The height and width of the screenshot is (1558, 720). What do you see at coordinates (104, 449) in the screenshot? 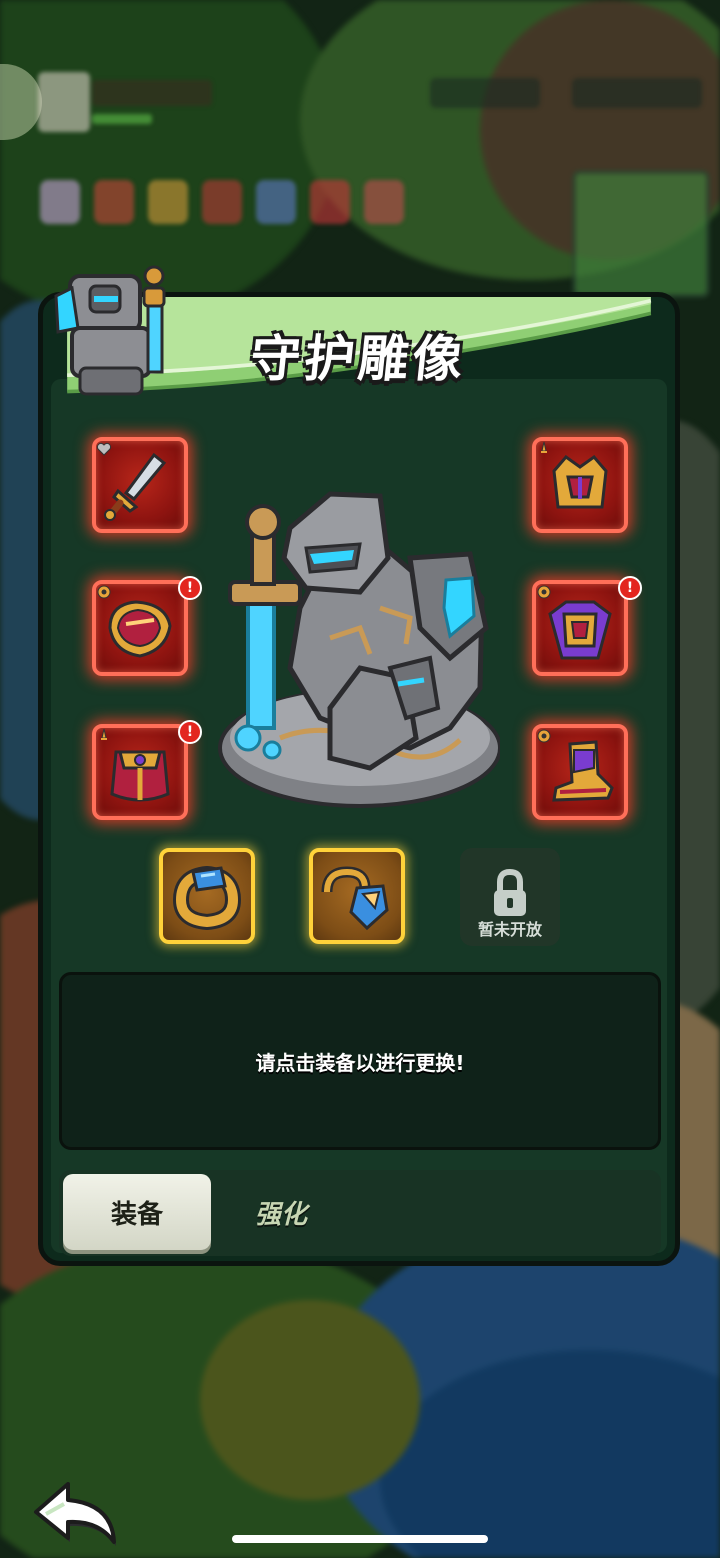
I see `heart-stat-icon` at bounding box center [104, 449].